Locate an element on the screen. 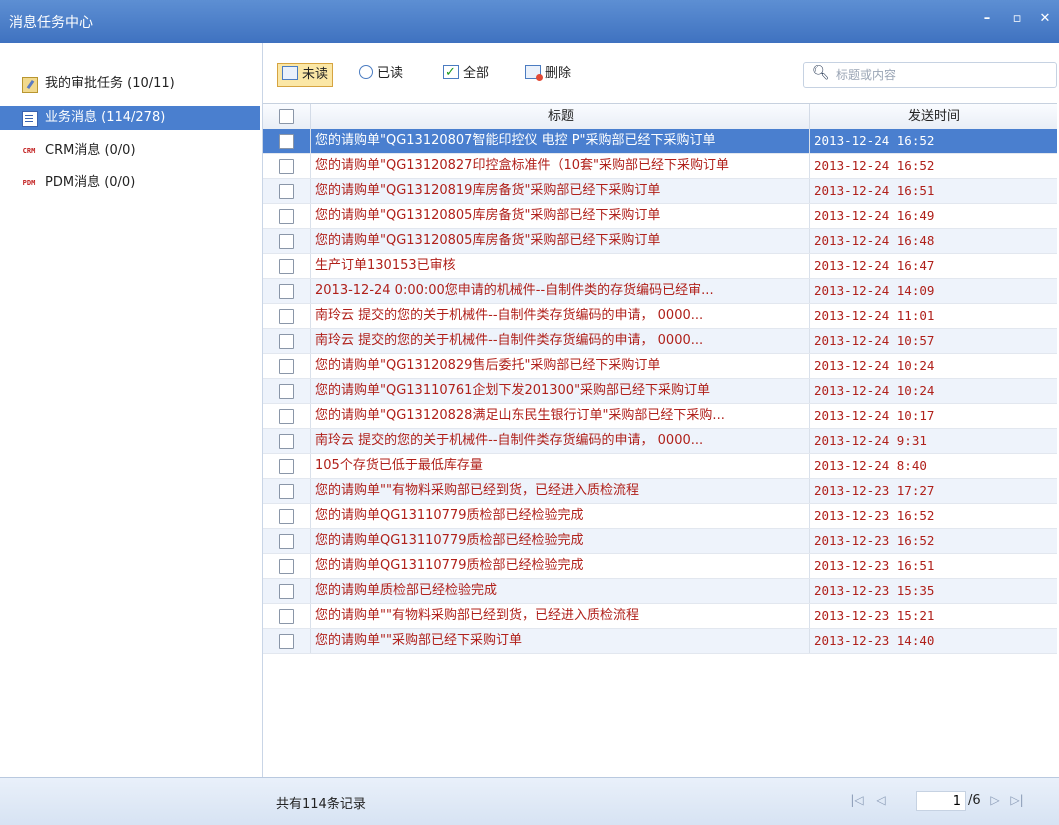 This screenshot has width=1059, height=825. row-title: 您的请购单"QG13120807智能印控仪 电控 P"采购部已经下采购订单 is located at coordinates (557, 141).